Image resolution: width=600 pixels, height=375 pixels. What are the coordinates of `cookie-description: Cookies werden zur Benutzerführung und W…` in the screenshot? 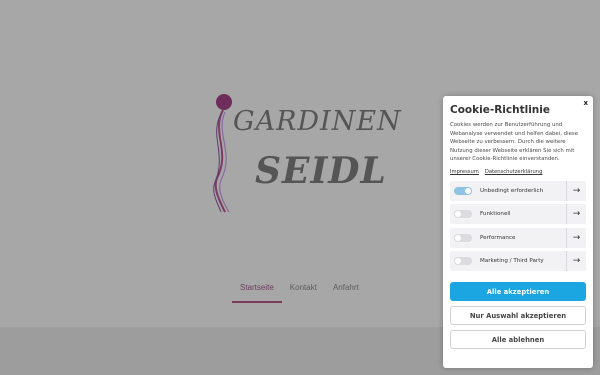 It's located at (514, 142).